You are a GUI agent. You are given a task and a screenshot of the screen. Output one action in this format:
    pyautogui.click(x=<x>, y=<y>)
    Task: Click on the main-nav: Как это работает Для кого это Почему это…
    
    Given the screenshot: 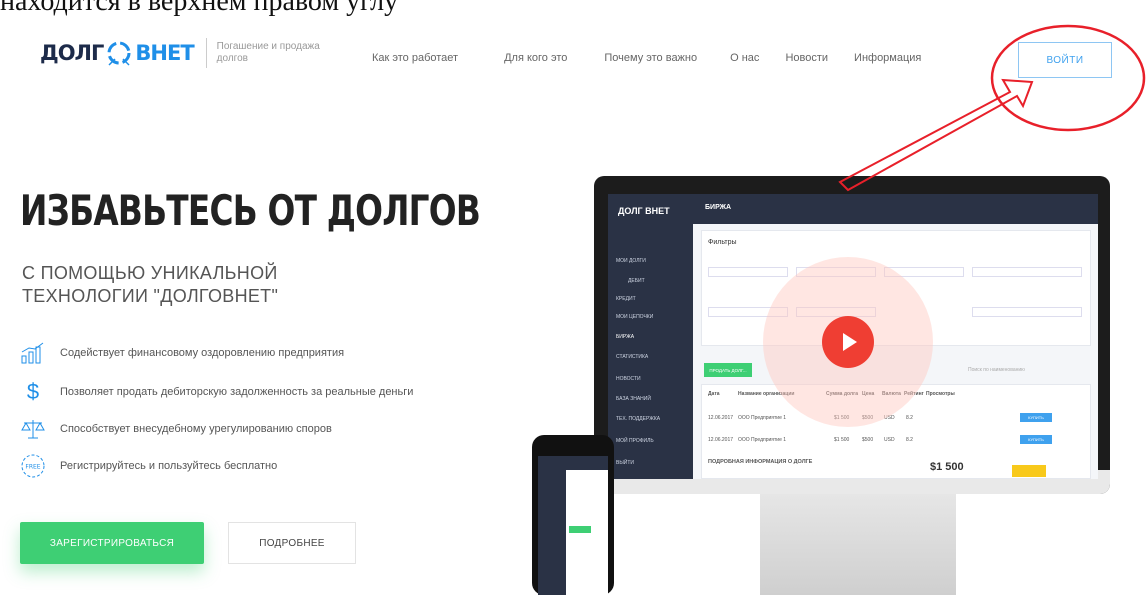 What is the action you would take?
    pyautogui.click(x=646, y=58)
    